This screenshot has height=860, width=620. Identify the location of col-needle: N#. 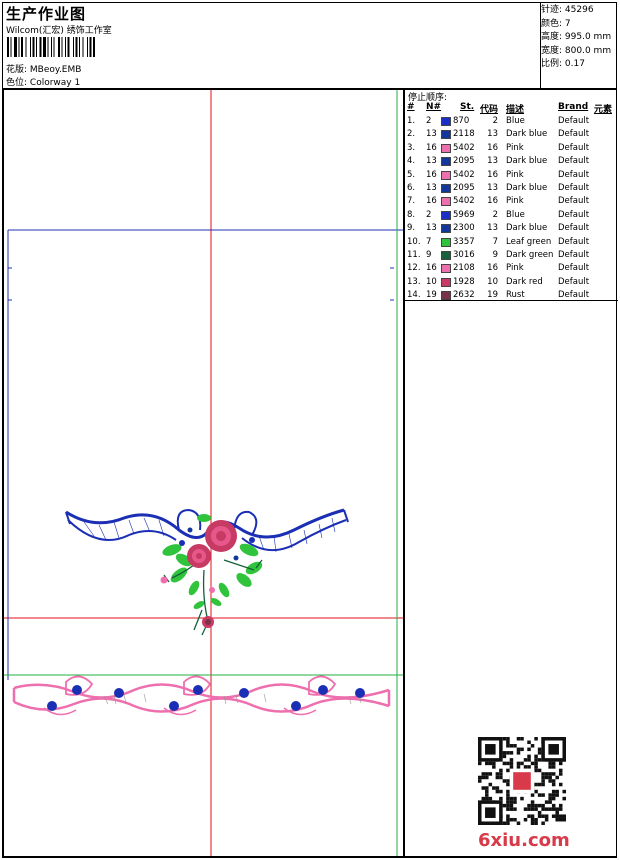
(434, 107).